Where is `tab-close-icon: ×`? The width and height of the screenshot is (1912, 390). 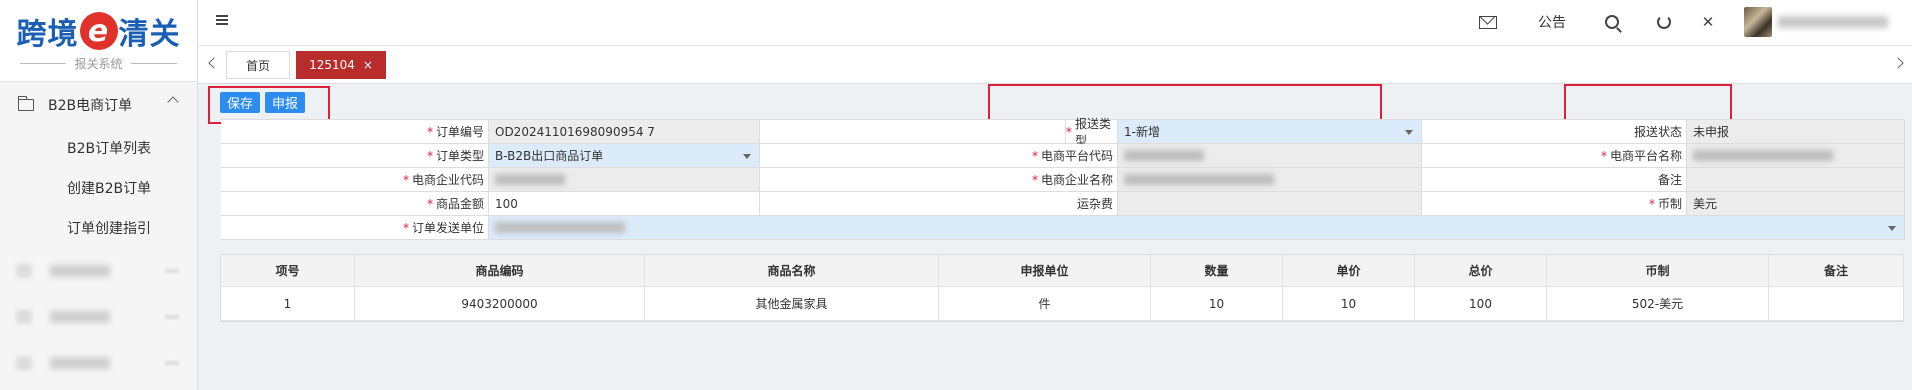 tab-close-icon: × is located at coordinates (368, 65).